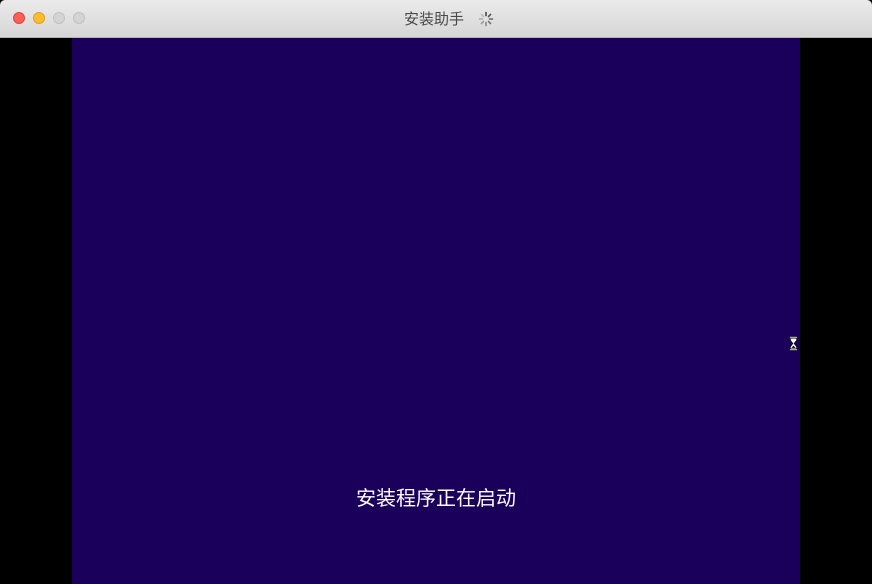 The height and width of the screenshot is (584, 872). I want to click on zoom-button, so click(59, 18).